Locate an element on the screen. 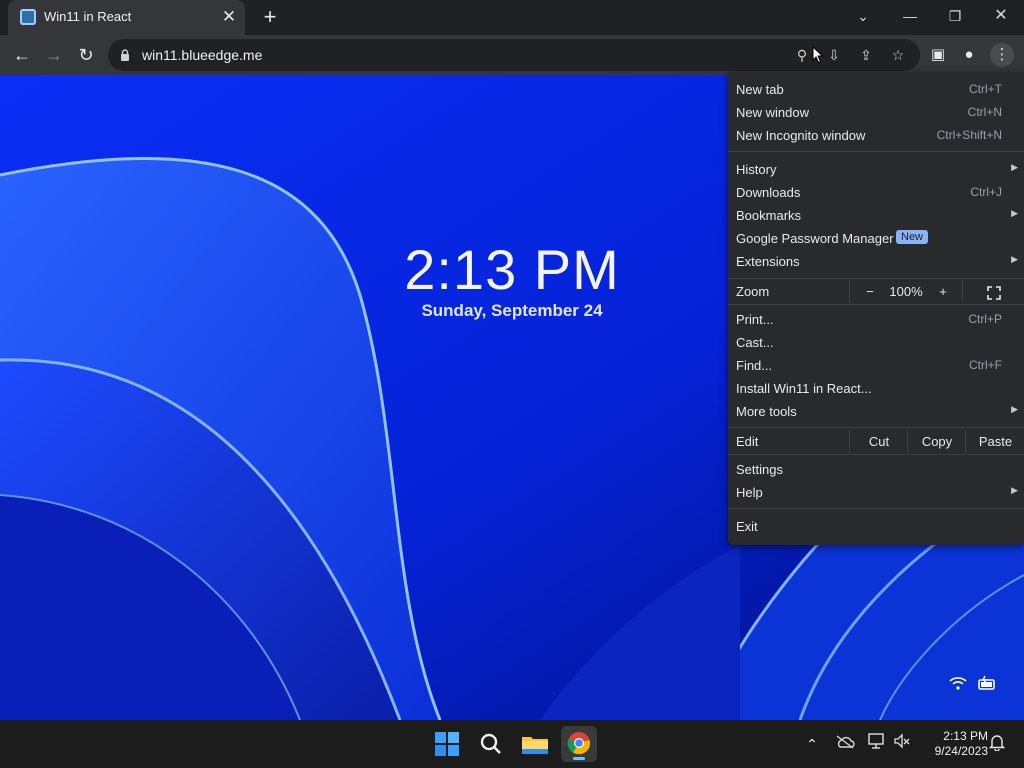  menu-item-new-tab: New tab Ctrl+T is located at coordinates (876, 89).